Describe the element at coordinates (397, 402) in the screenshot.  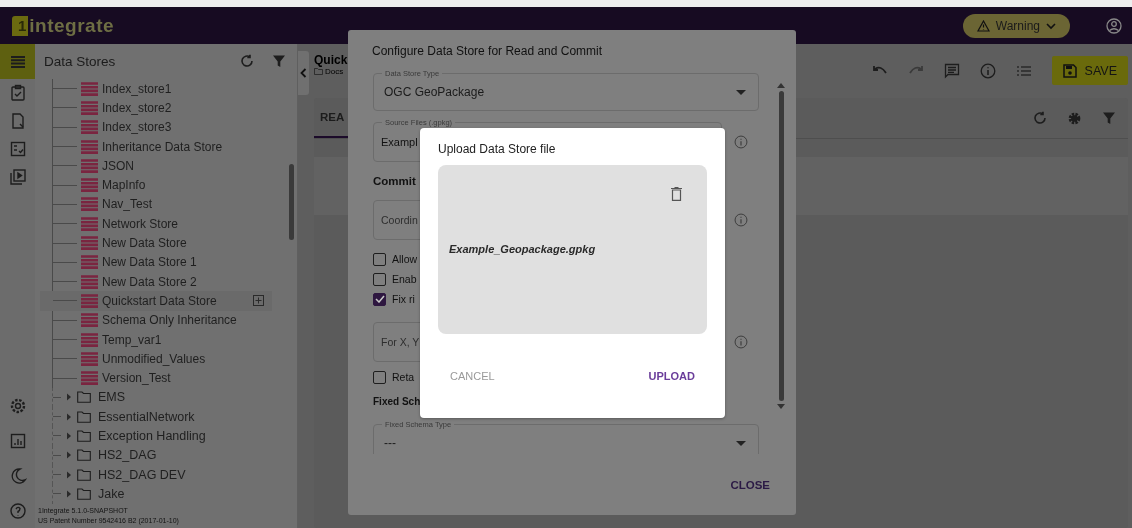
I see `section-heading: Fixed Sch` at that location.